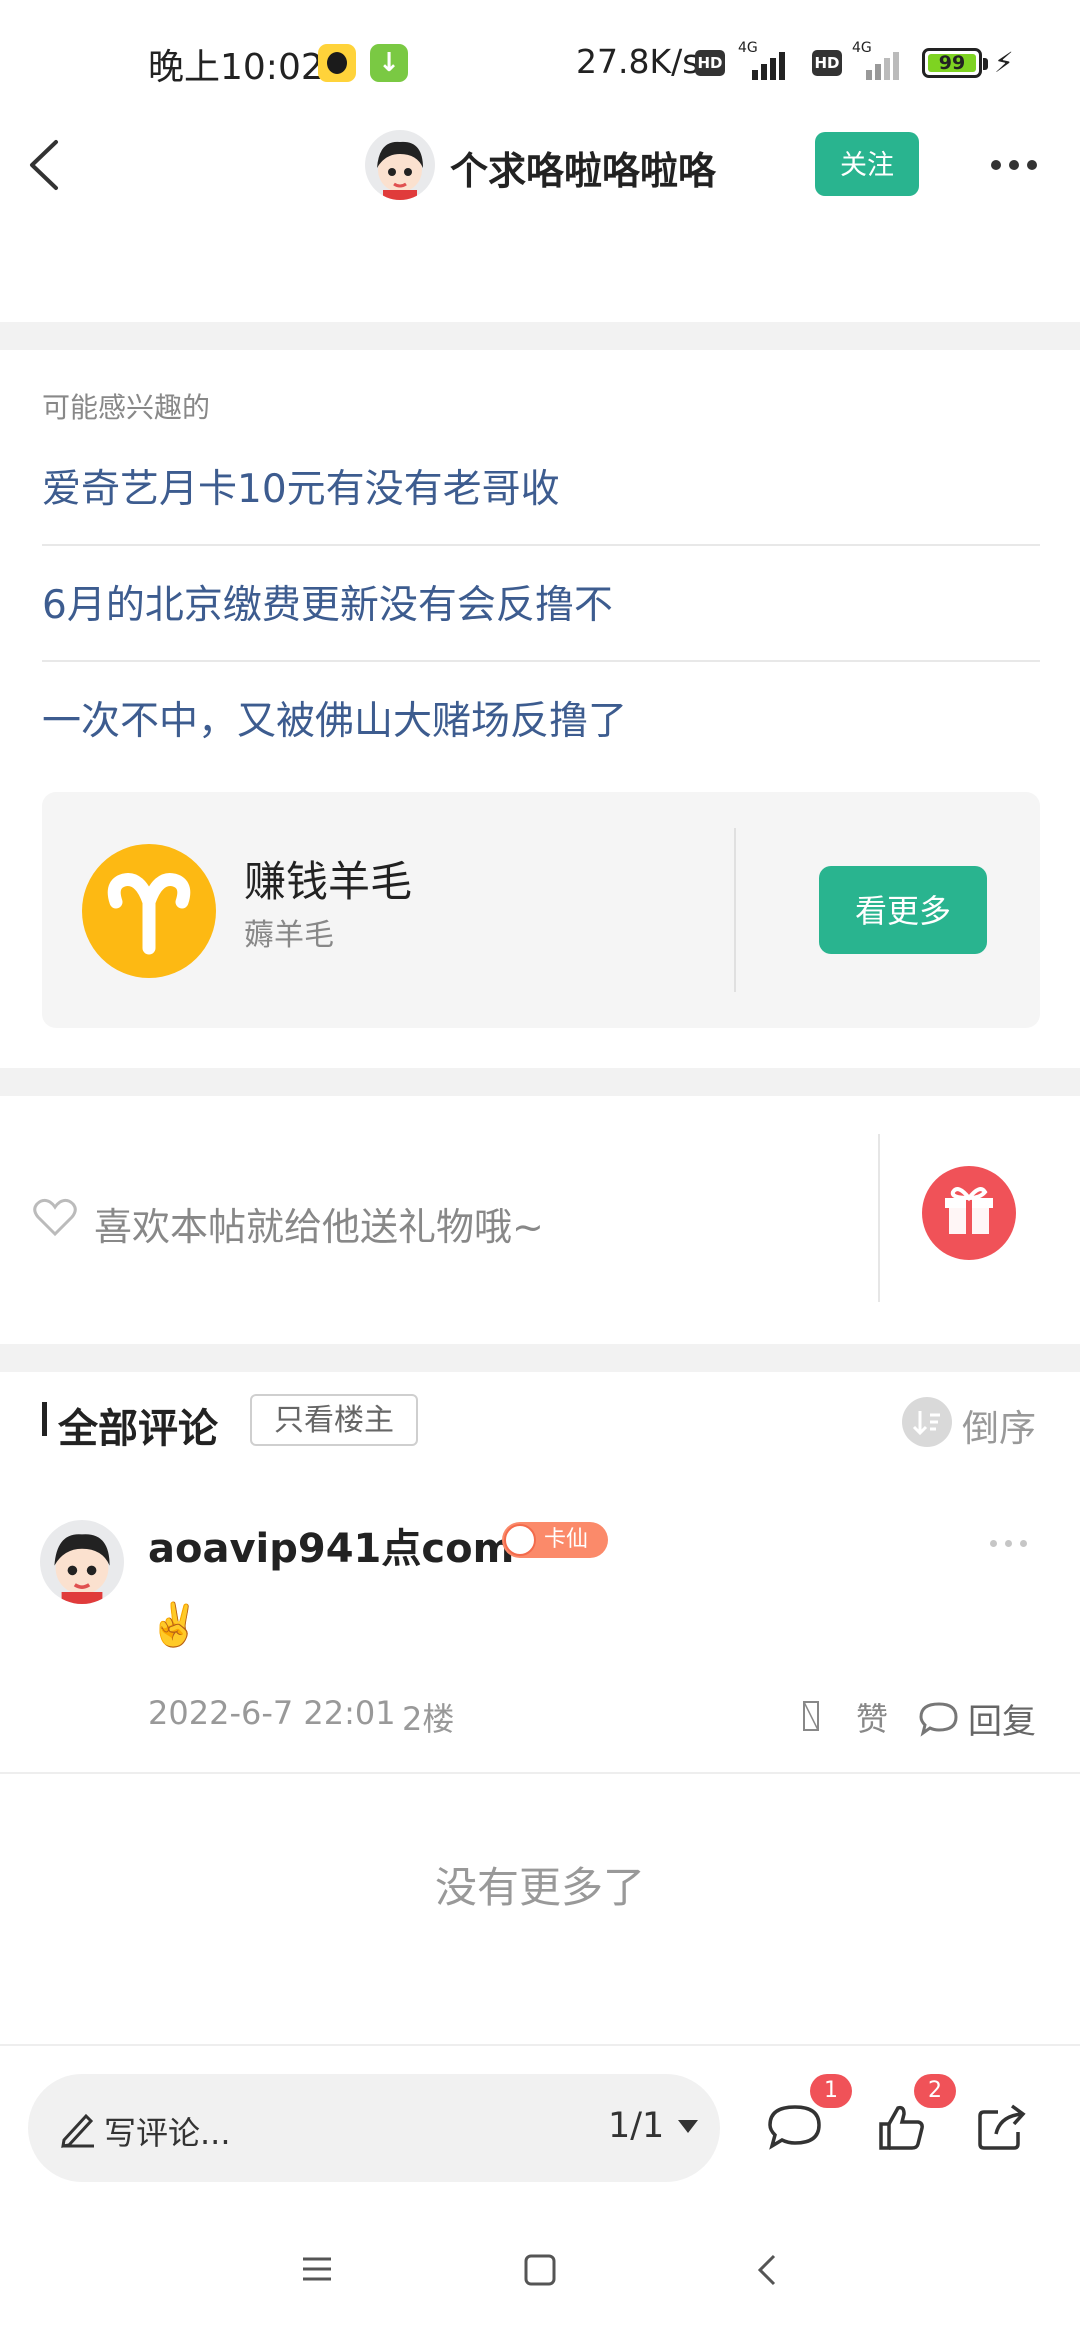 Image resolution: width=1080 pixels, height=2340 pixels. What do you see at coordinates (879, 1218) in the screenshot?
I see `gift-divider` at bounding box center [879, 1218].